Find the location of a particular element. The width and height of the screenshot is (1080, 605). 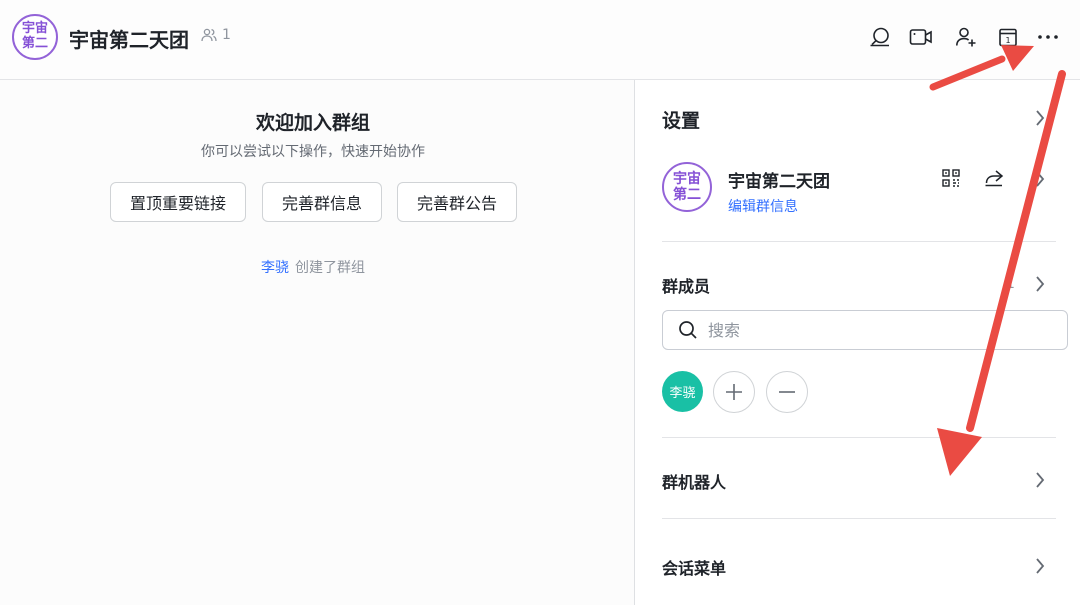

search-icon is located at coordinates (688, 330).